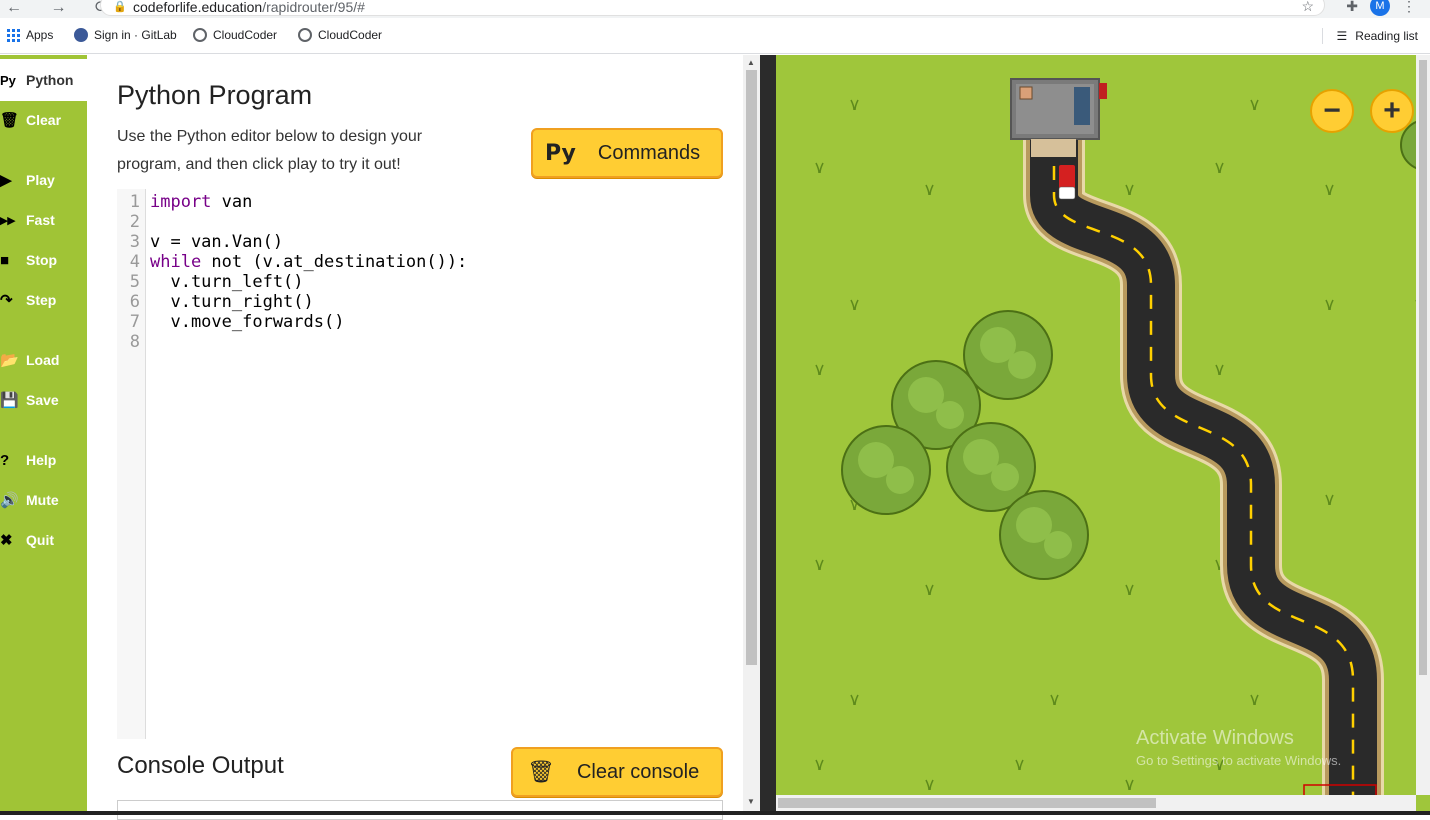 The image size is (1430, 820). What do you see at coordinates (9, 360) in the screenshot?
I see `folder-icon: 📂` at bounding box center [9, 360].